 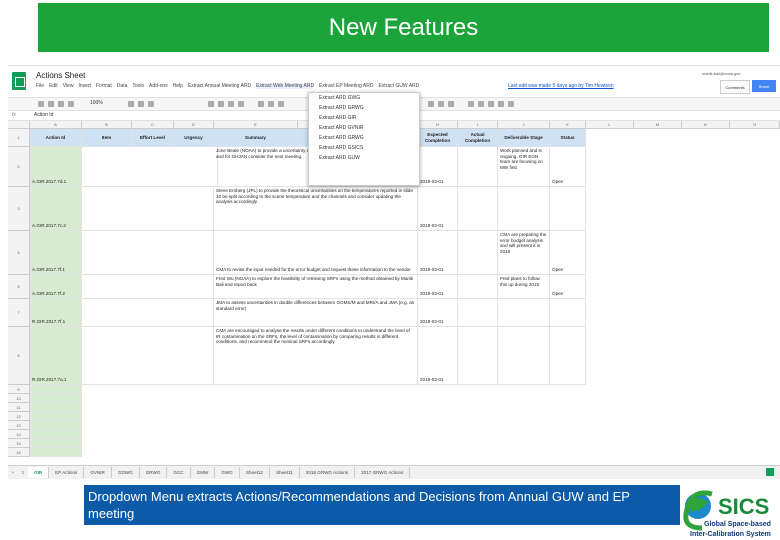 I want to click on row-header: 2, so click(x=19, y=167).